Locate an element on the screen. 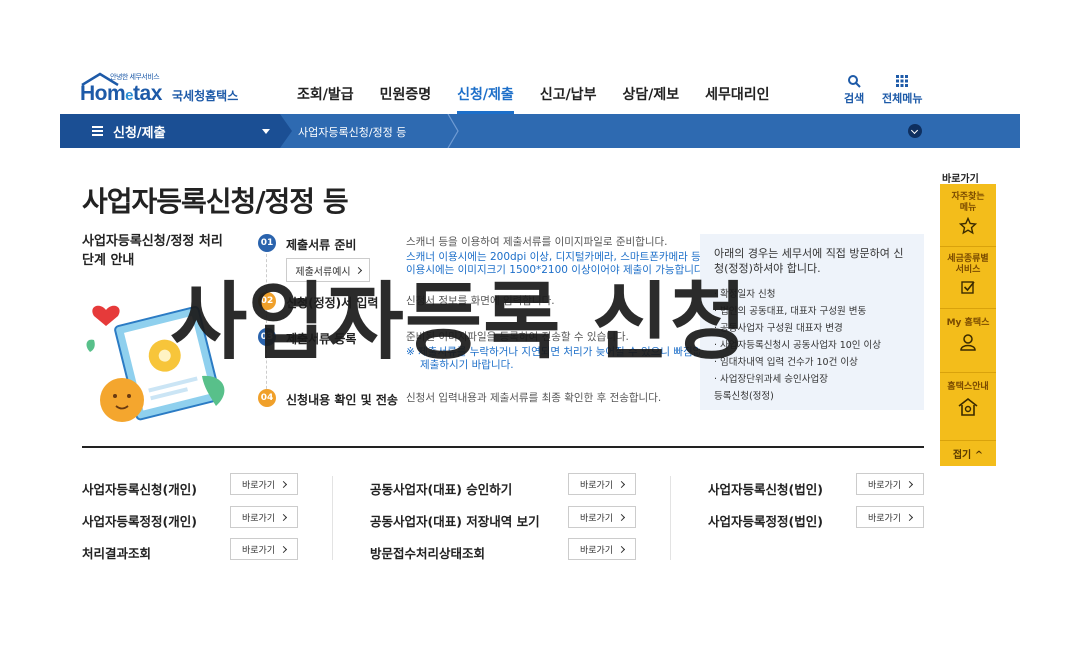  all-menu-label: 전체메뉴 is located at coordinates (902, 98).